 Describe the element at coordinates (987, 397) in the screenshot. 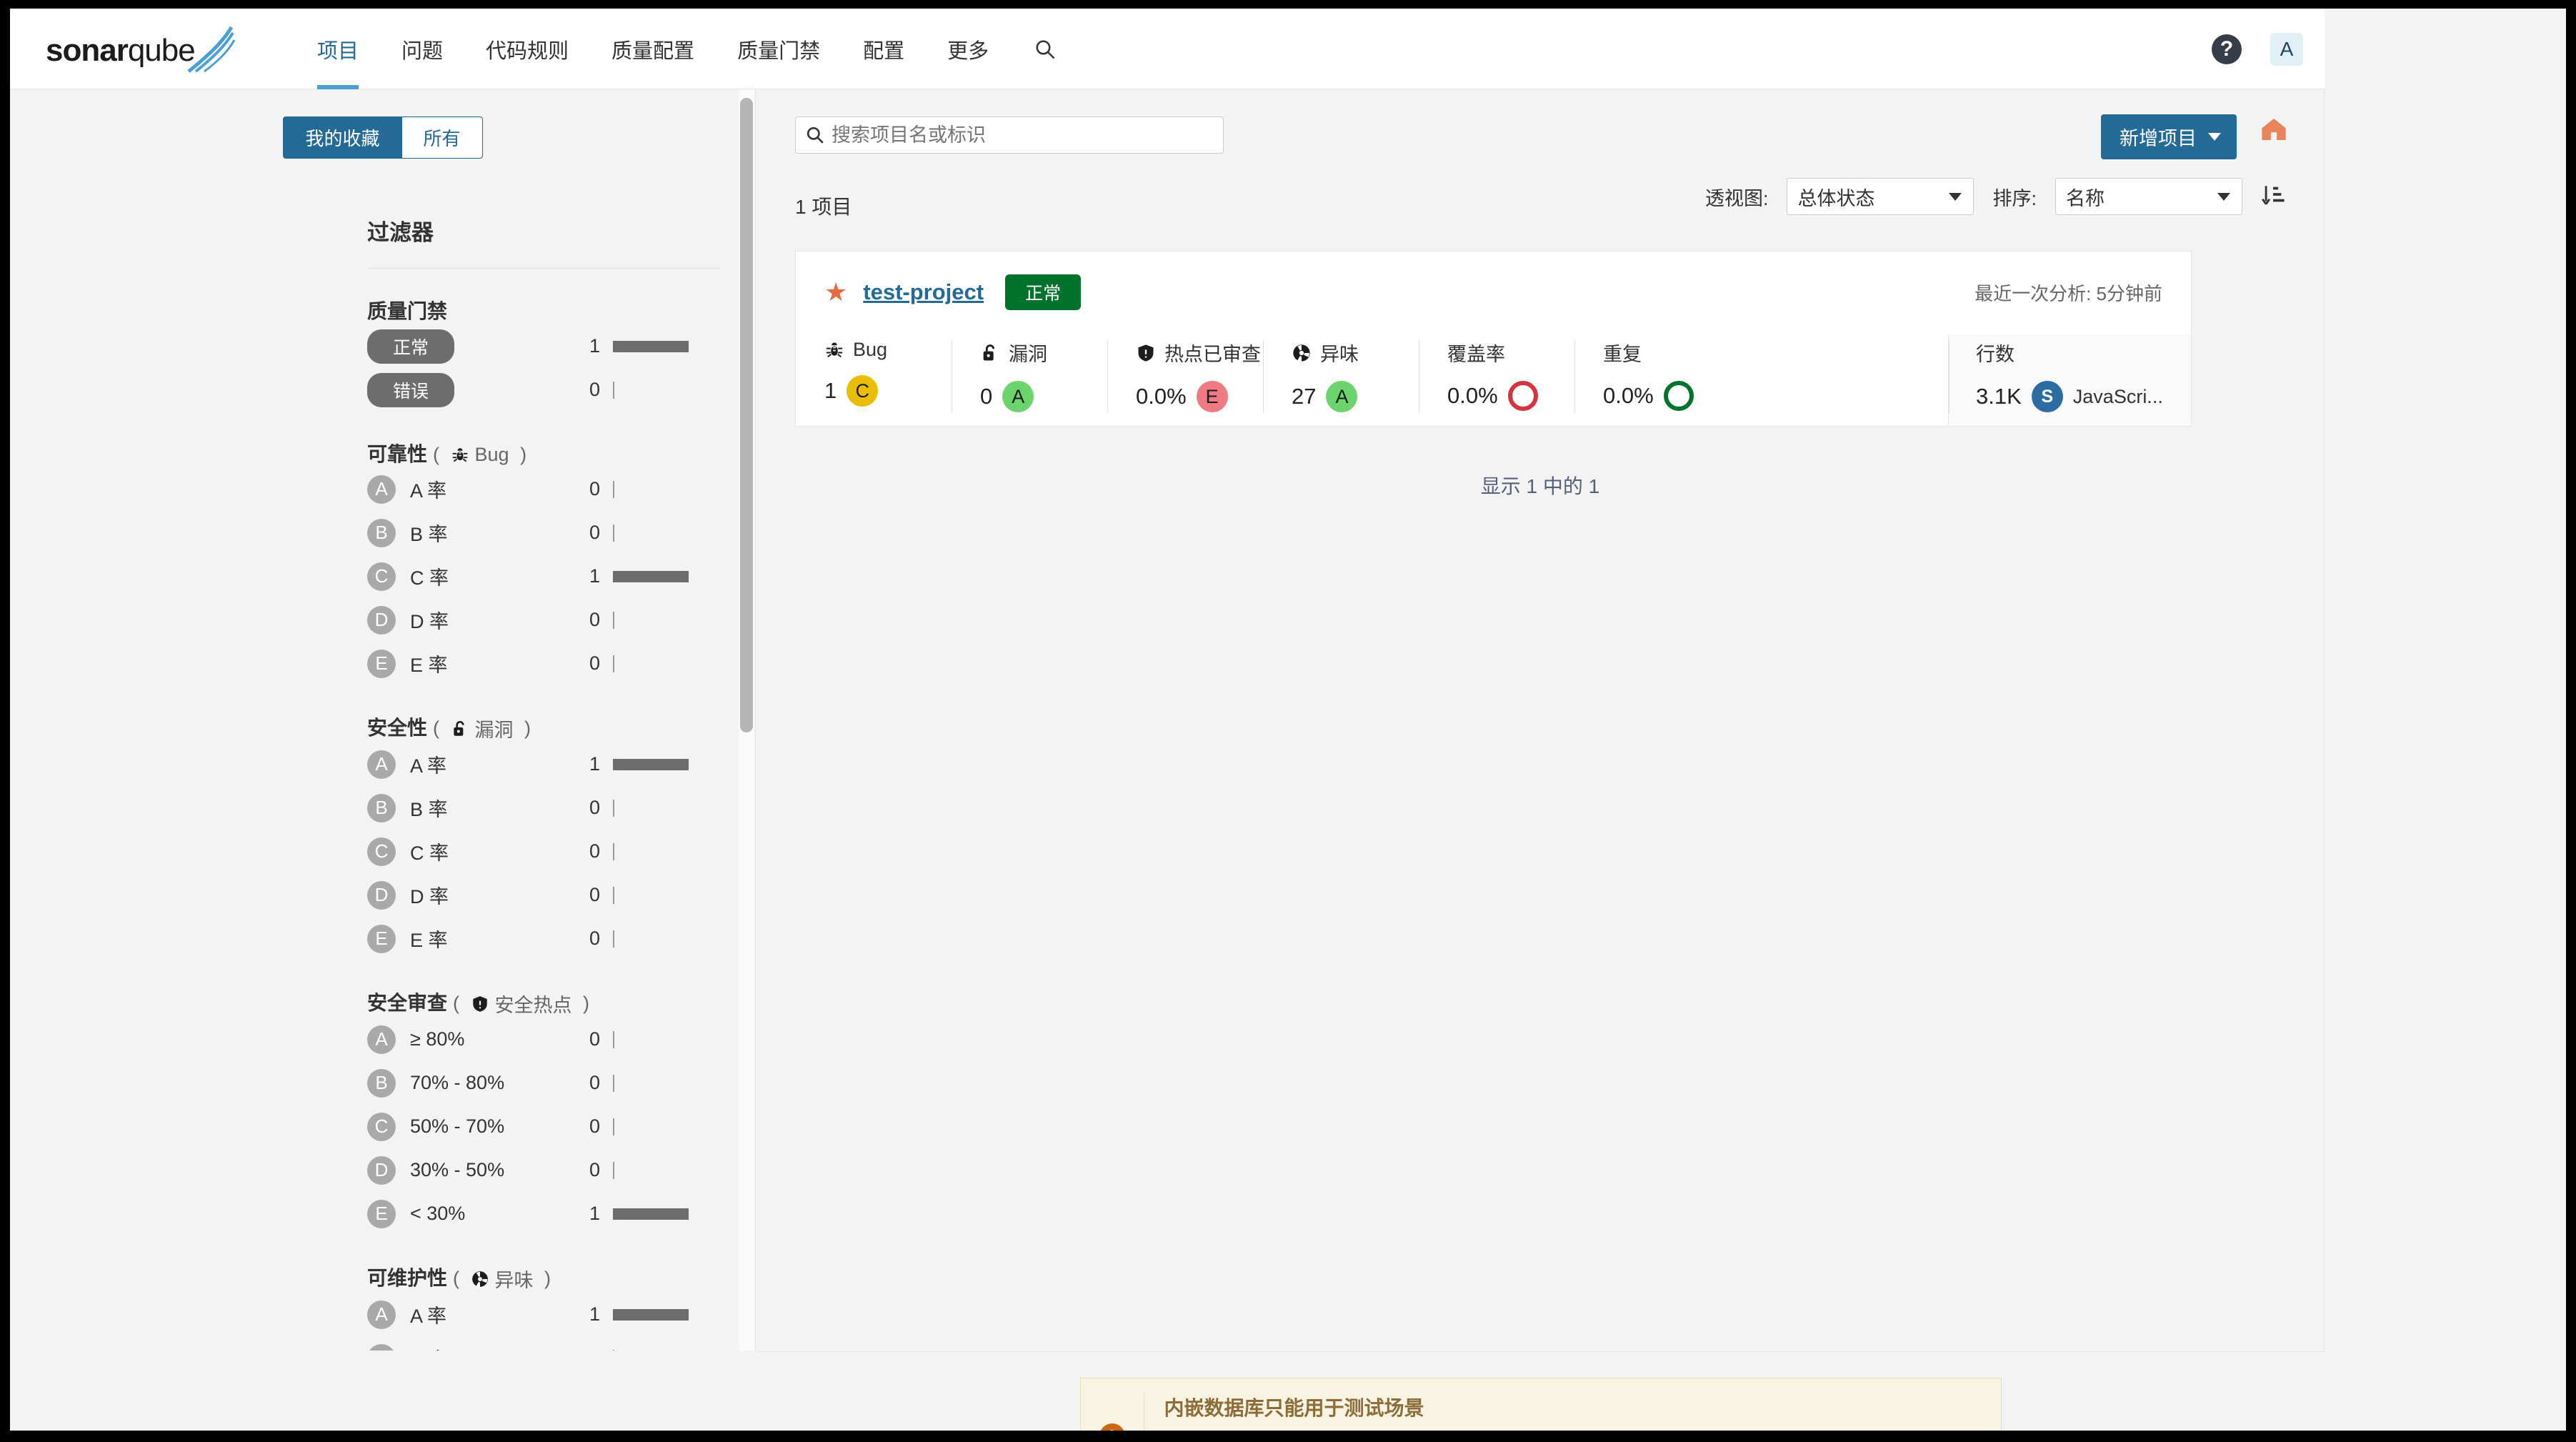

I see `metric-value: 0` at that location.